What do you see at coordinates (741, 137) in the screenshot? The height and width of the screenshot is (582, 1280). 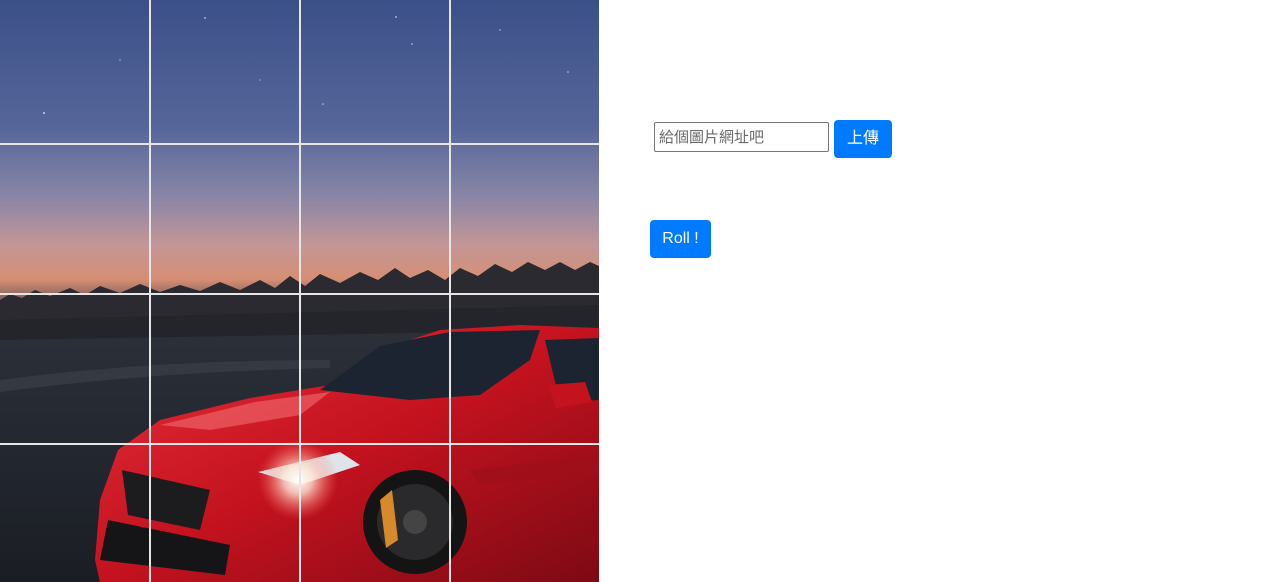 I see `image-url-input` at bounding box center [741, 137].